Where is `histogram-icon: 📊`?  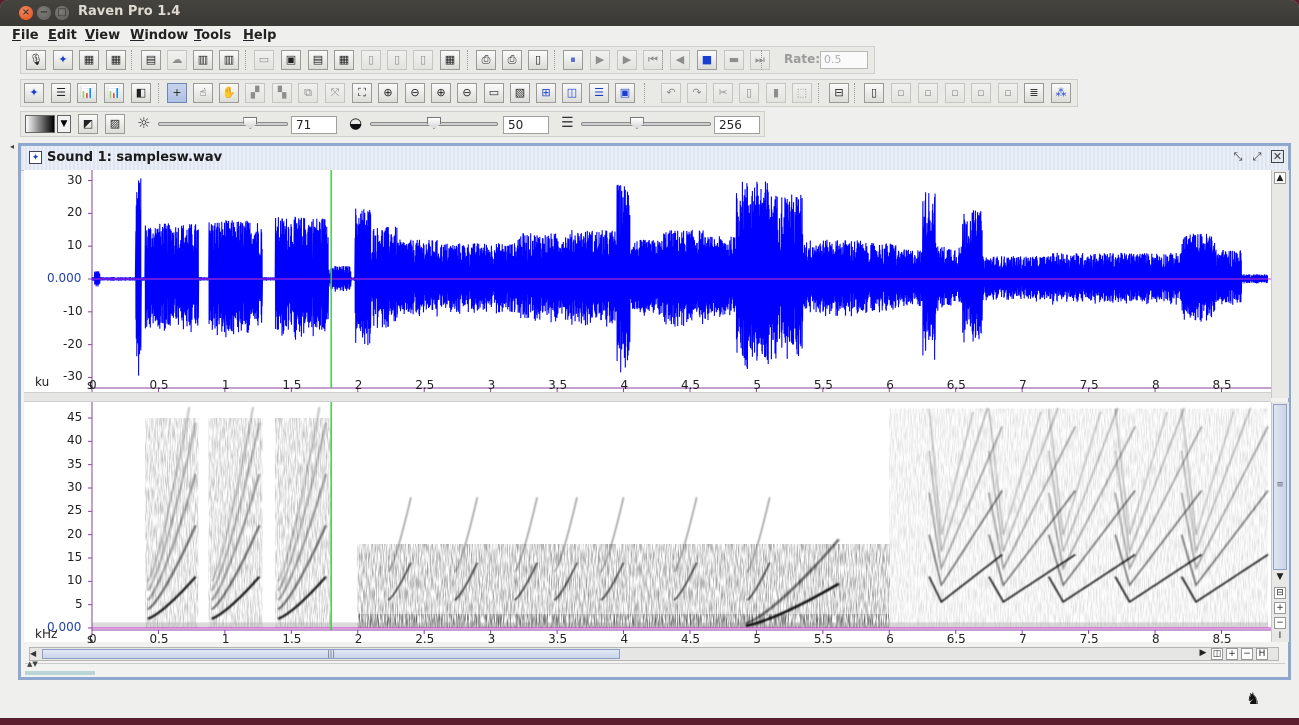 histogram-icon: 📊 is located at coordinates (87, 93).